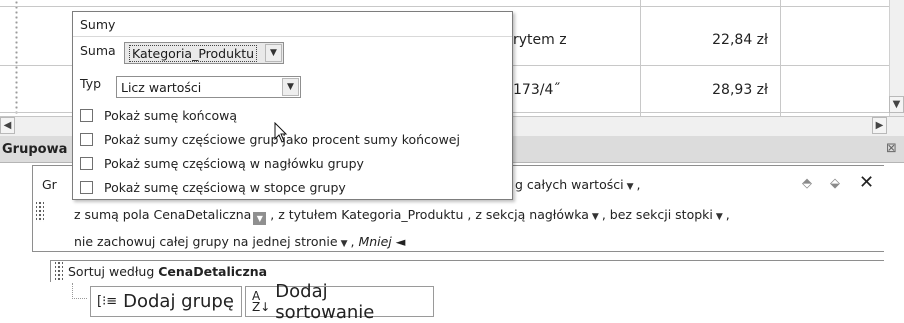 This screenshot has height=323, width=904. I want to click on type-select: Licz wartości ▼, so click(208, 87).